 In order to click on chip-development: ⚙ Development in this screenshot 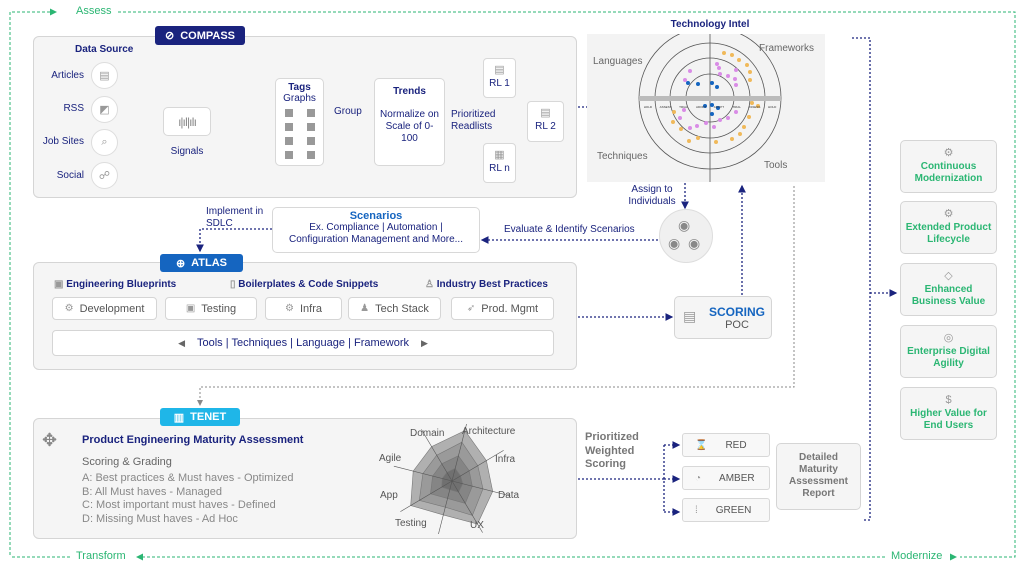, I will do `click(104, 308)`.